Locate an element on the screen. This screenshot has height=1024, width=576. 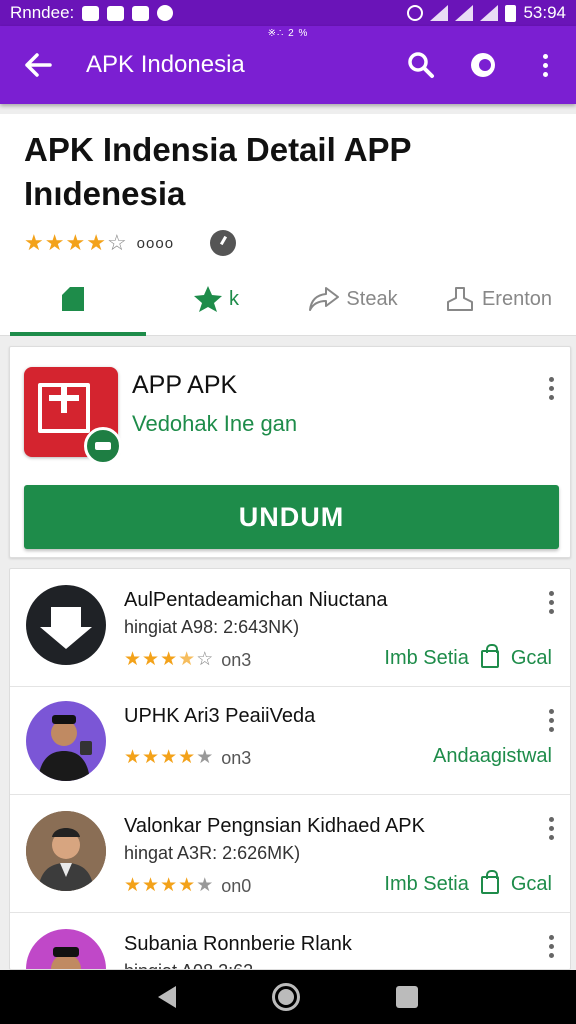
app-bar-title: APK Indonesia is located at coordinates (233, 65).